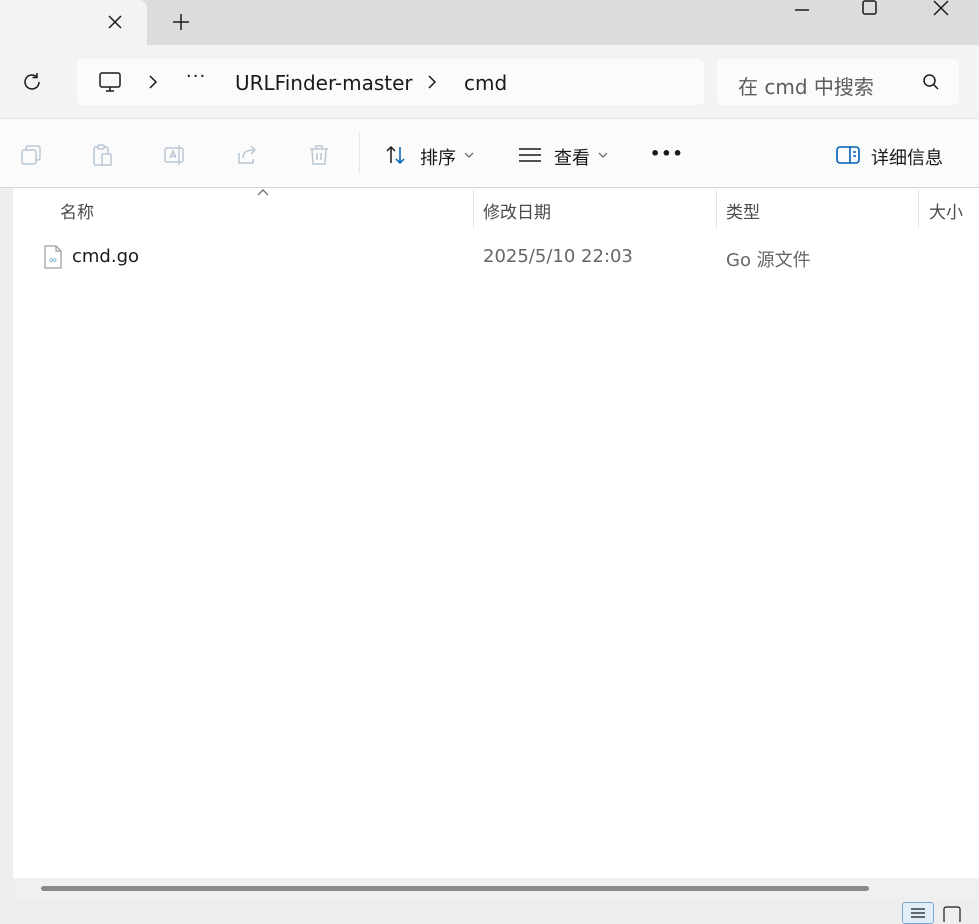 This screenshot has width=979, height=924. I want to click on view-button: 查看, so click(572, 157).